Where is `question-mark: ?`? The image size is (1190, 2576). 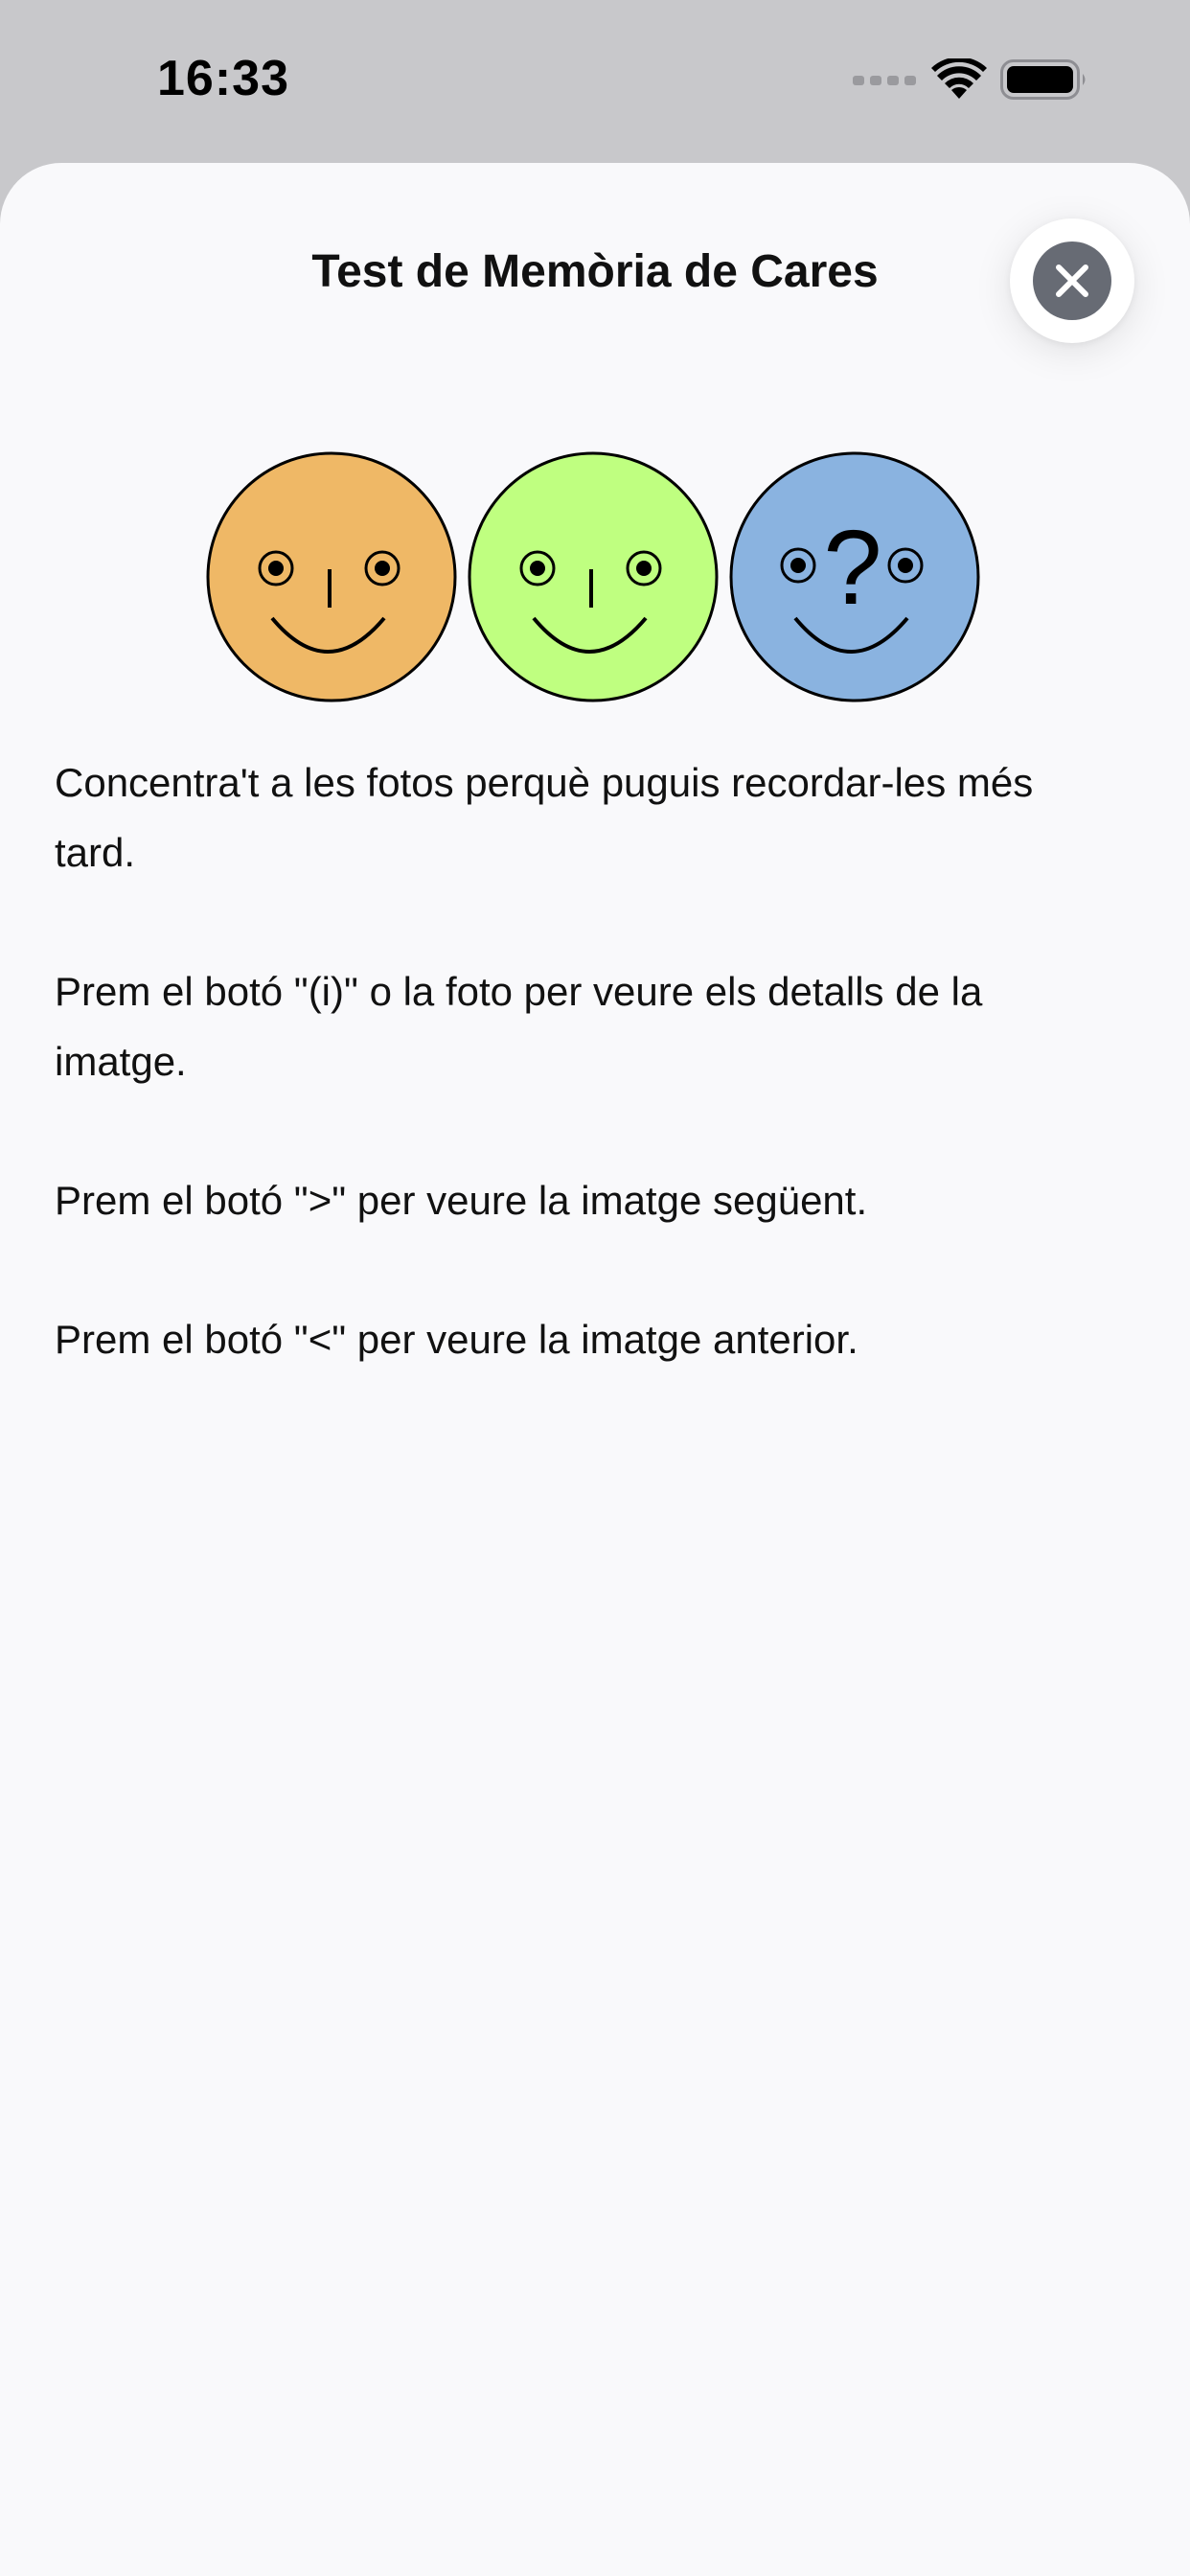 question-mark: ? is located at coordinates (852, 568).